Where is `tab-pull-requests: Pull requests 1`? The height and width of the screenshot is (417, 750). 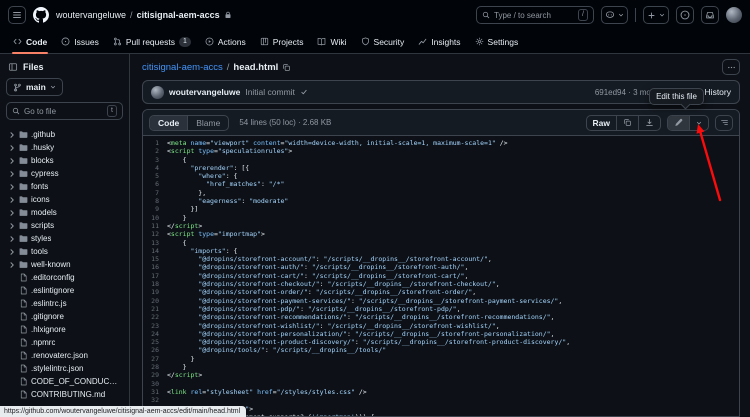 tab-pull-requests: Pull requests 1 is located at coordinates (152, 41).